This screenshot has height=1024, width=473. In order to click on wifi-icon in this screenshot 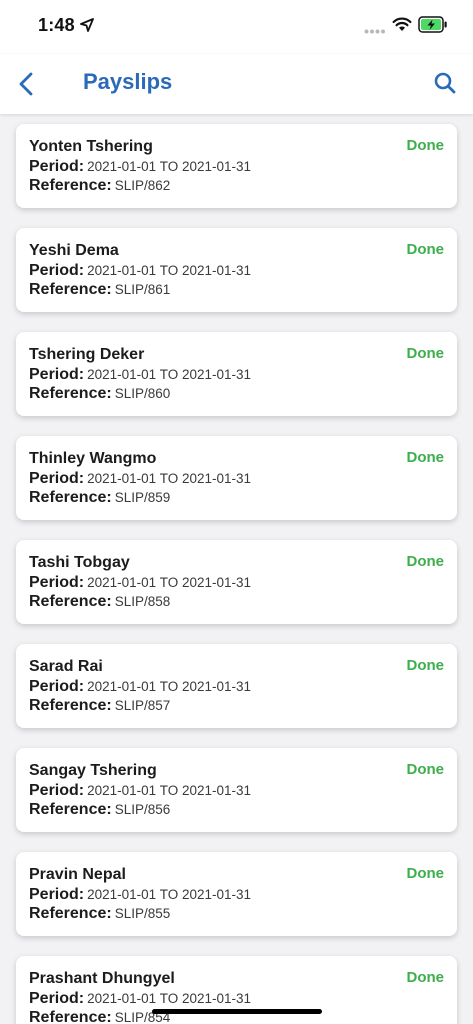, I will do `click(402, 24)`.